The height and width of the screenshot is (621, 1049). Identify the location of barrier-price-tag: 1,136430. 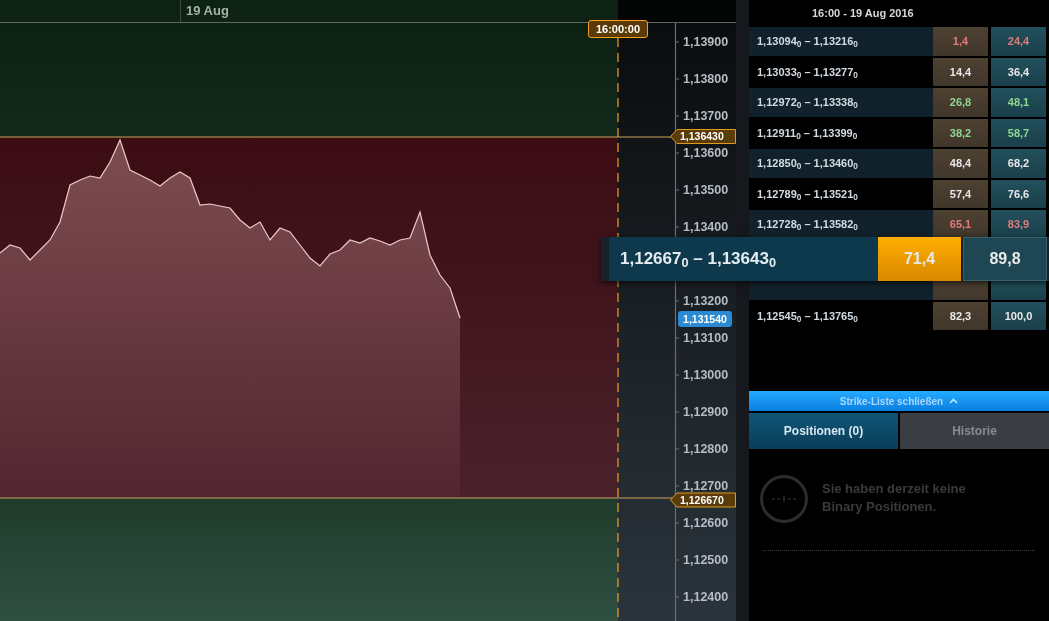
(703, 136).